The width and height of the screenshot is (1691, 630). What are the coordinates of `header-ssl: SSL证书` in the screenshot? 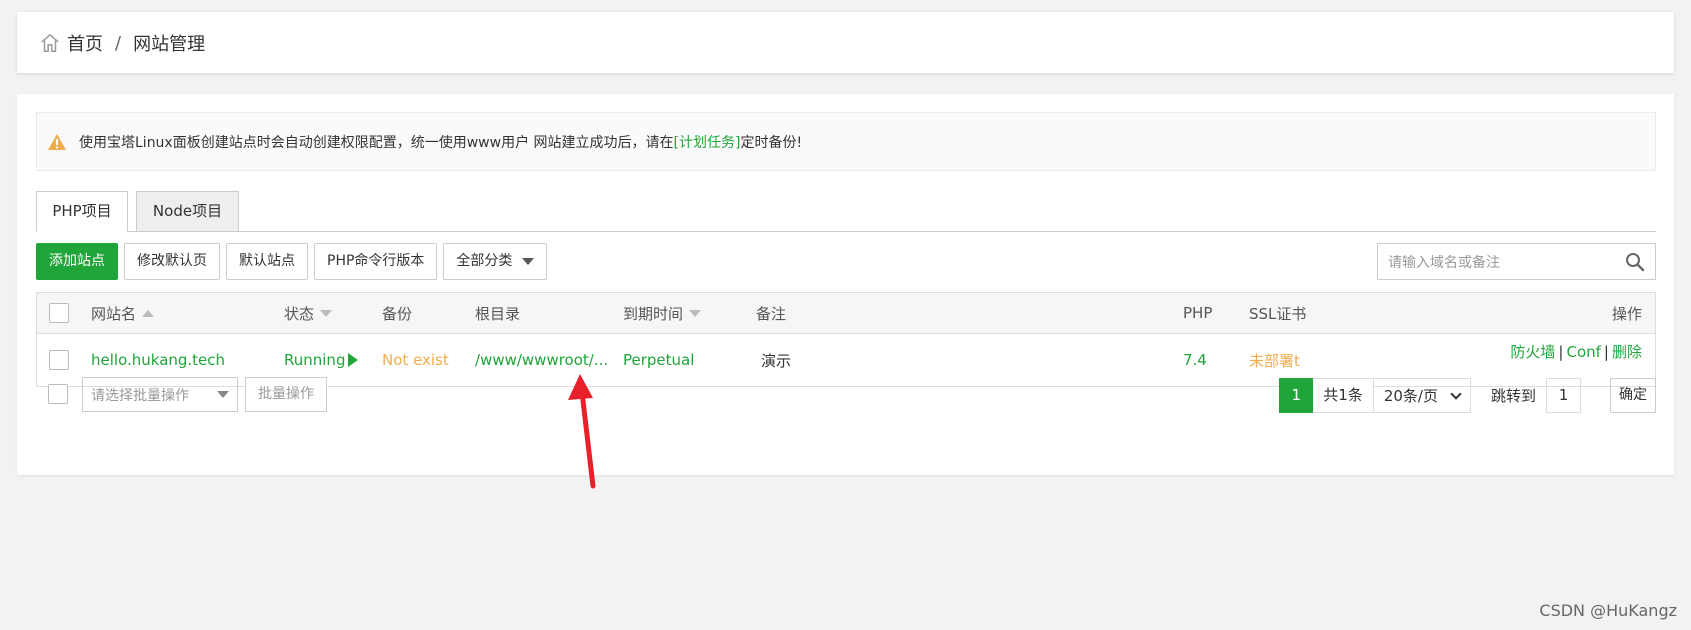 It's located at (1278, 313).